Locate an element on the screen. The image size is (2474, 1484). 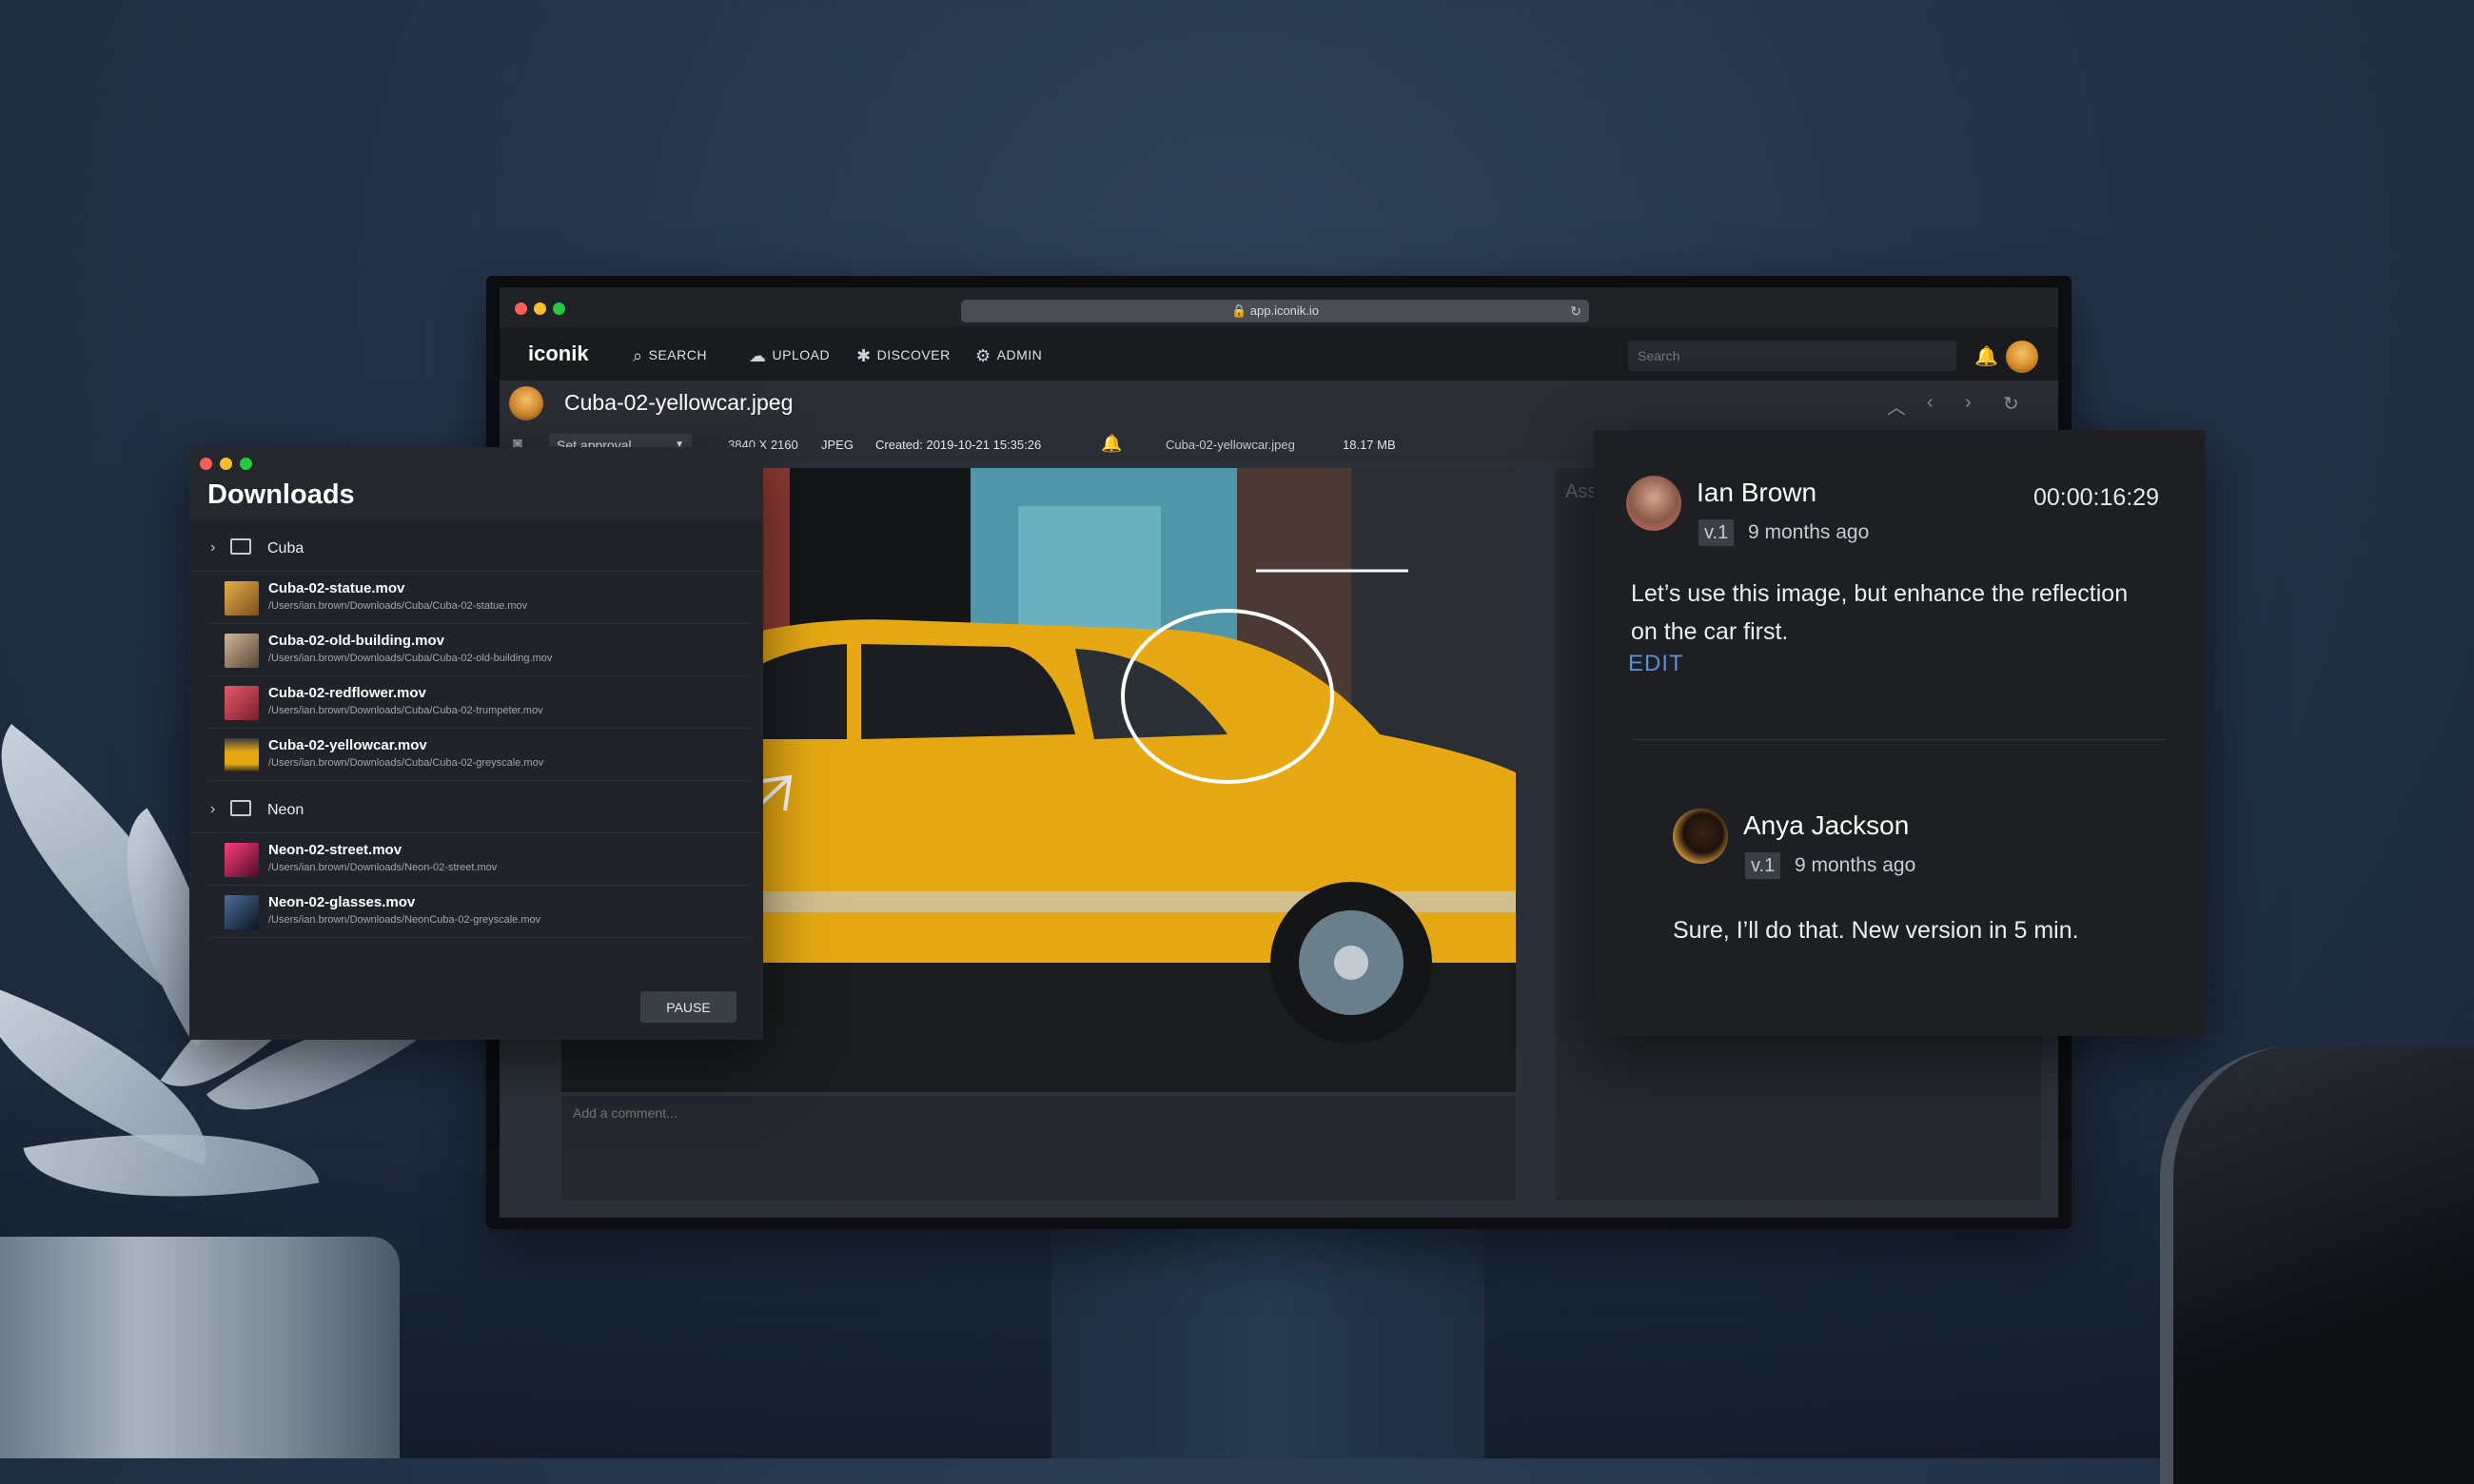
asset-filename: Cuba-02-yellowcar.jpeg is located at coordinates (1230, 445).